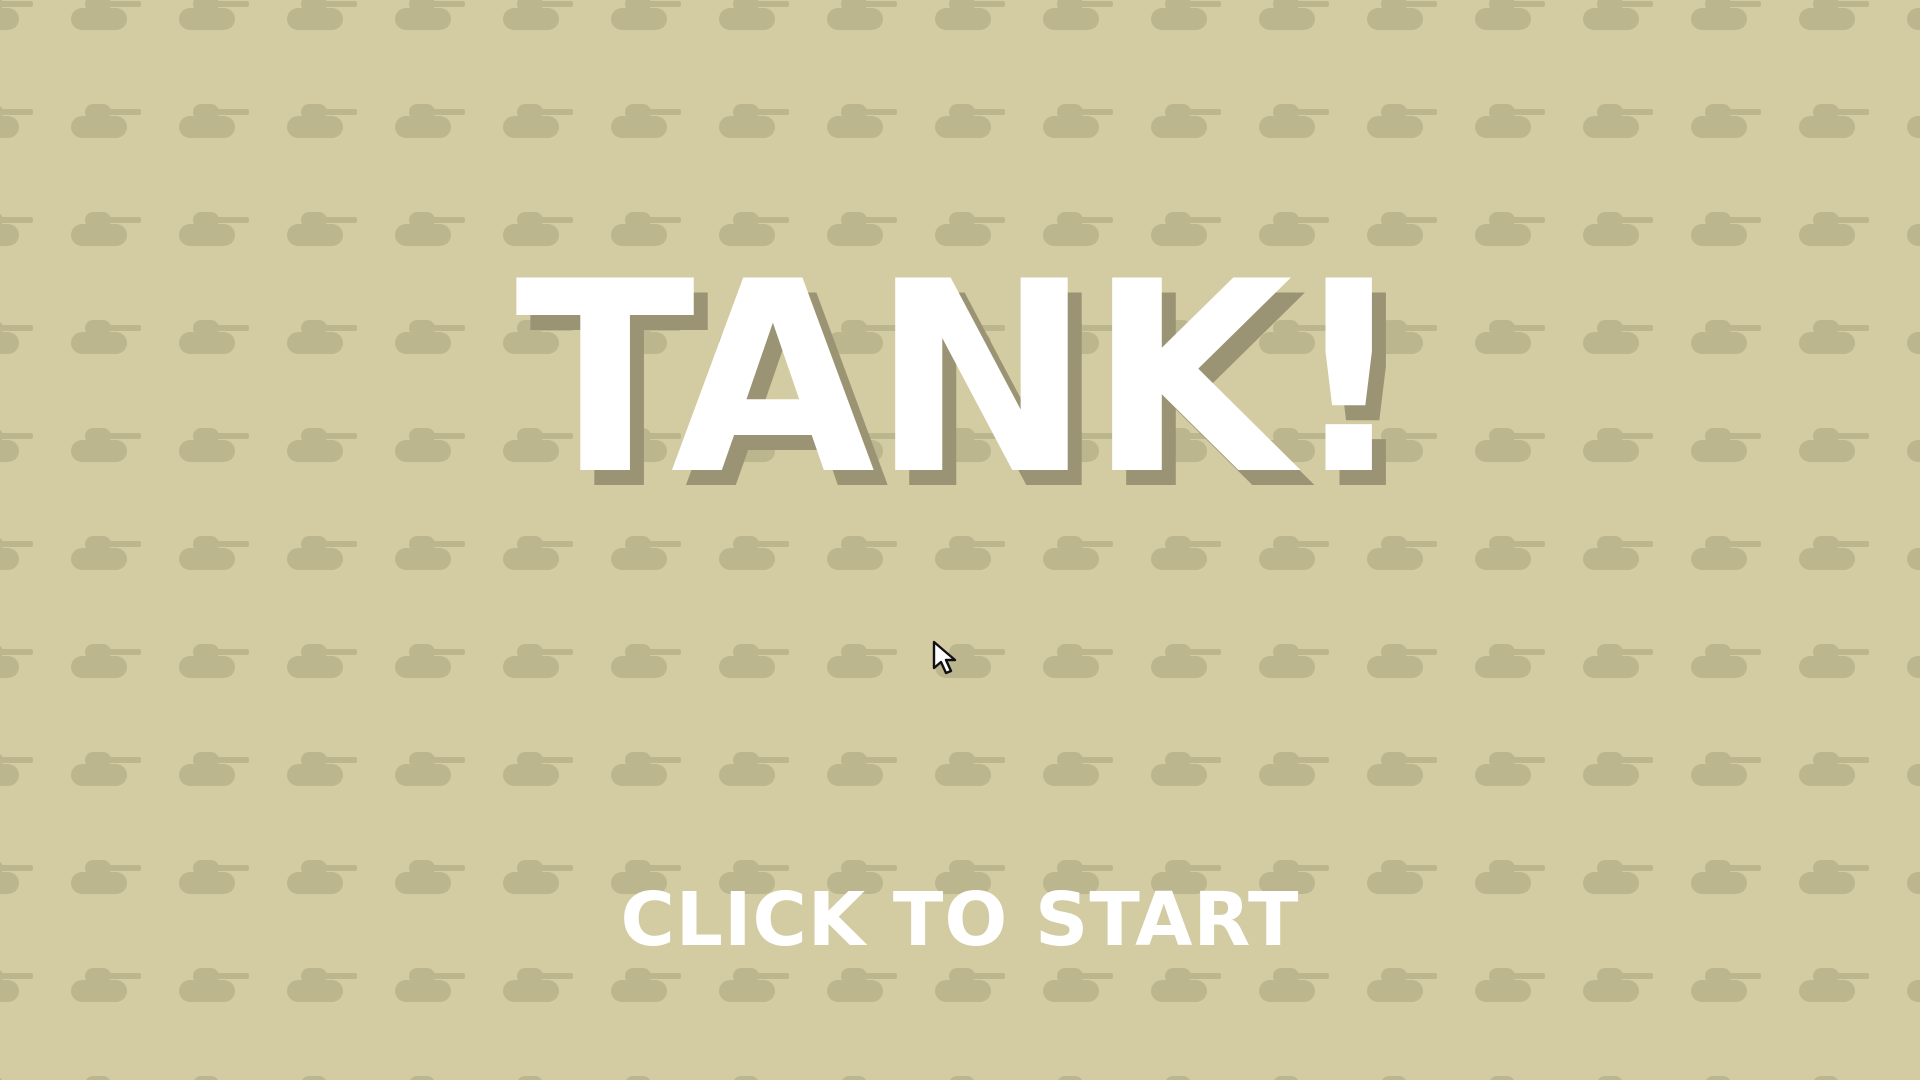 This screenshot has height=1080, width=1920. What do you see at coordinates (962, 379) in the screenshot?
I see `game-title-text: TANK!` at bounding box center [962, 379].